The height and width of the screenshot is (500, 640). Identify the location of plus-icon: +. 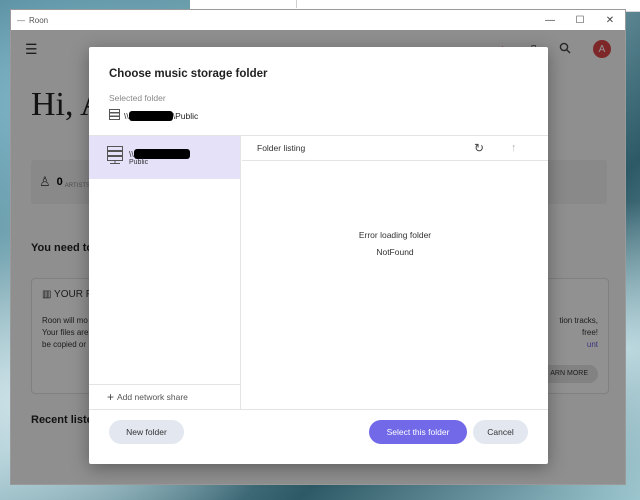
(111, 397).